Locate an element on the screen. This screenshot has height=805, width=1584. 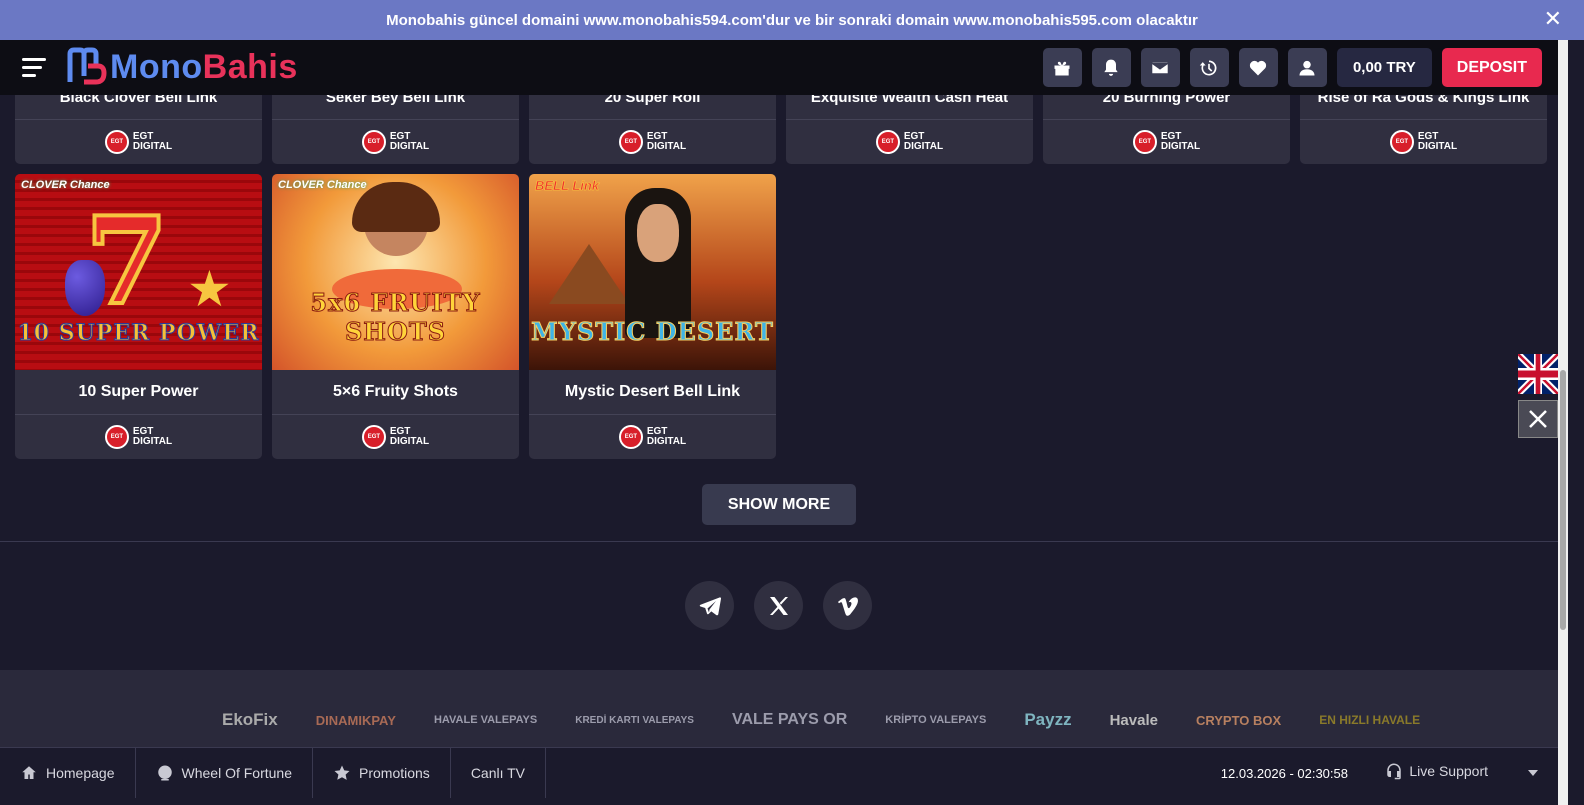
character-face-icon is located at coordinates (658, 233).